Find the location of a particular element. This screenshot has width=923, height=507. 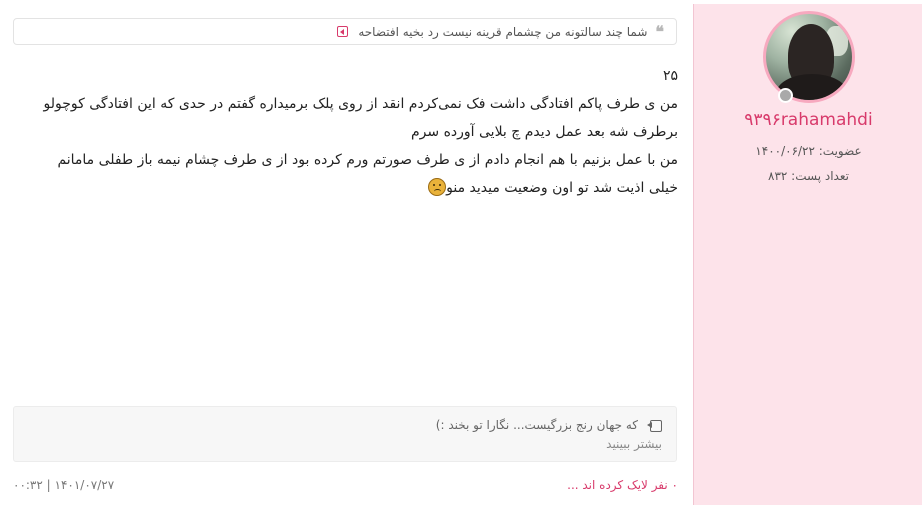

post-count: تعداد پست: ۸۳۲ is located at coordinates (808, 176).